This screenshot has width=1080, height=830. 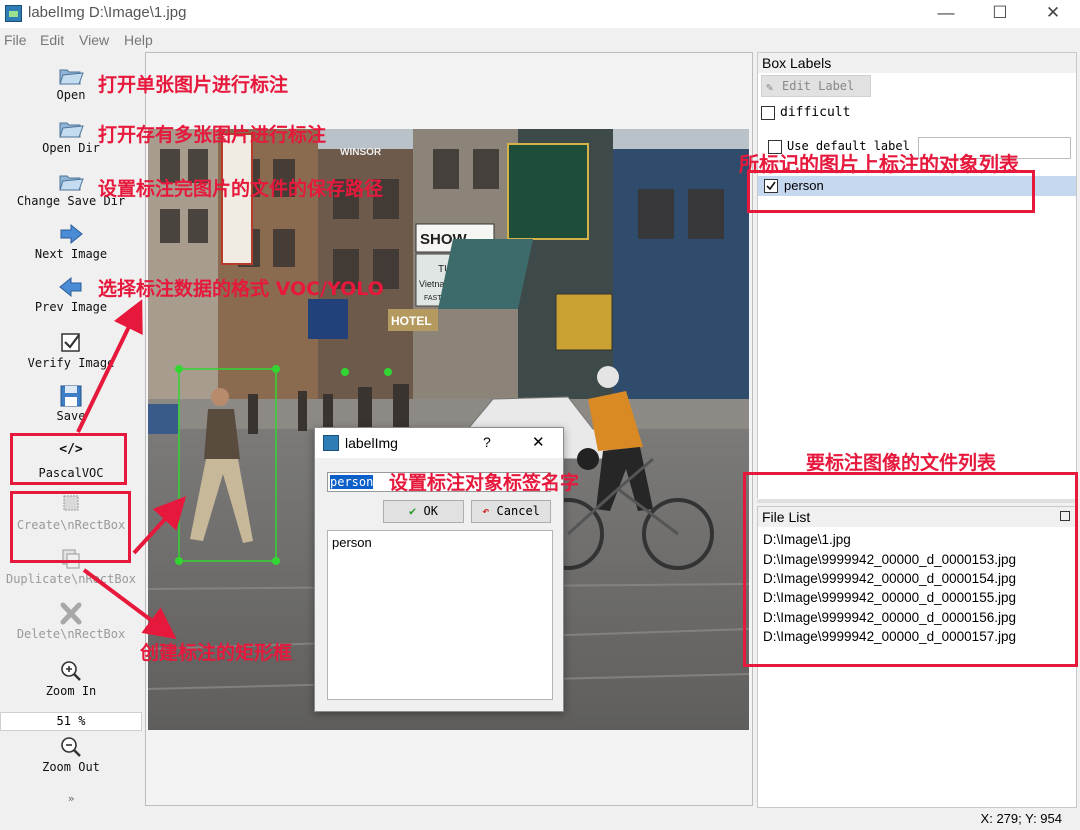 What do you see at coordinates (159, 525) in the screenshot?
I see `arrow-to-bbox` at bounding box center [159, 525].